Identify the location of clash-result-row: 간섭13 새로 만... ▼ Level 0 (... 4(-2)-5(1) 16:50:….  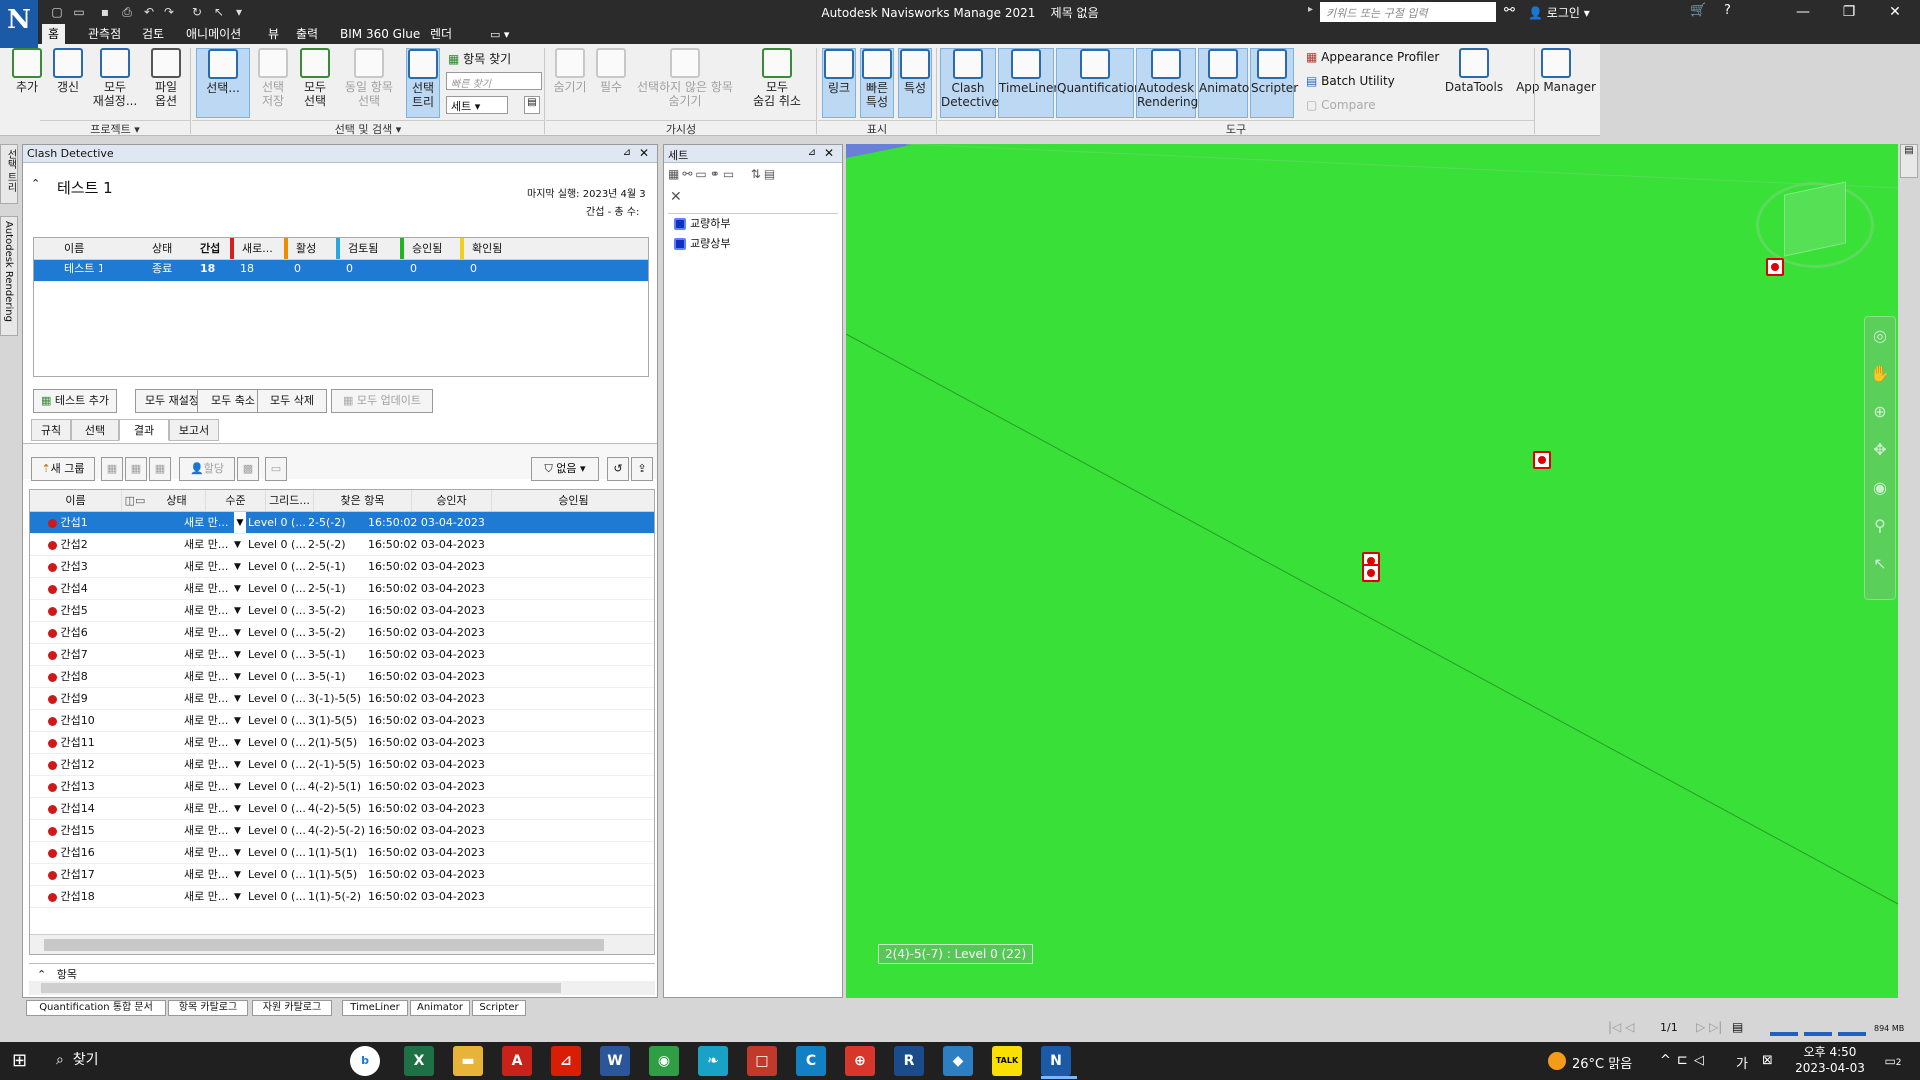
(342, 787).